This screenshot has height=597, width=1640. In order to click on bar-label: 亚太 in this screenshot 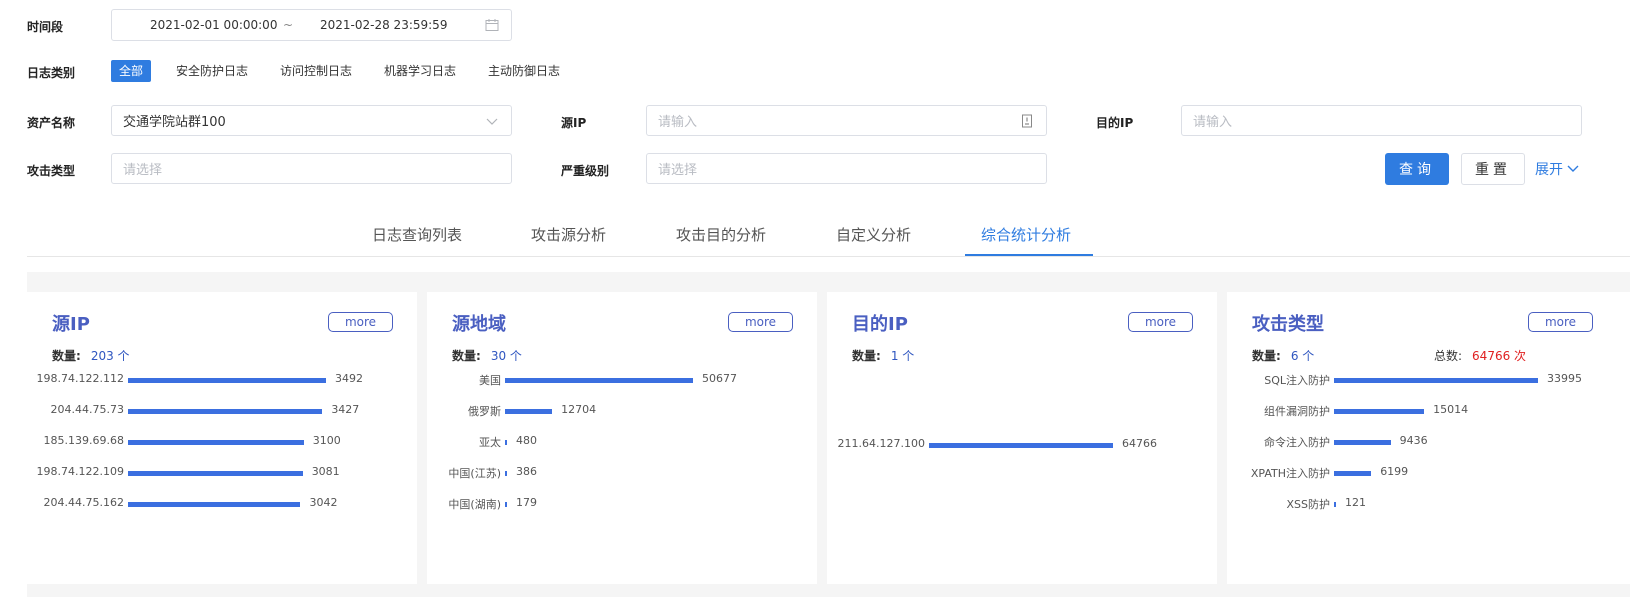, I will do `click(490, 442)`.